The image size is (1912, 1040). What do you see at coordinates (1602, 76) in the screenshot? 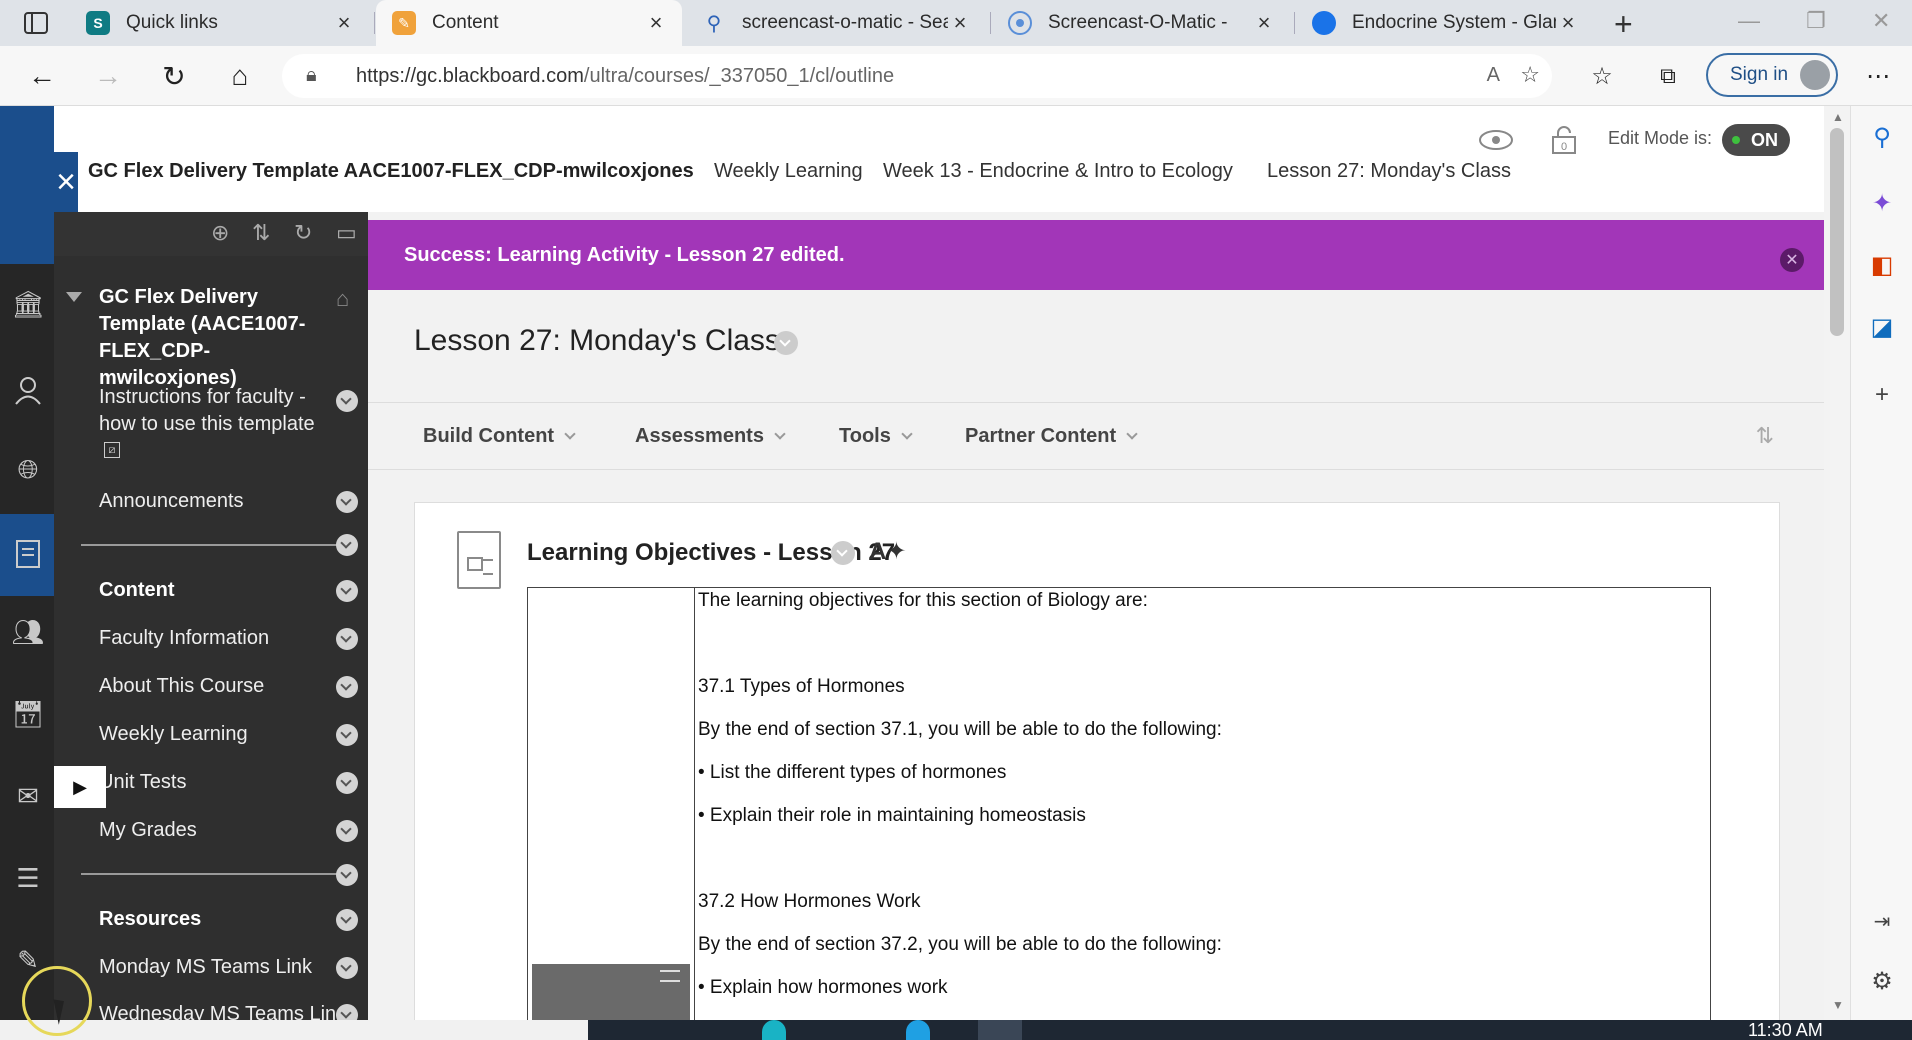
I see `favorites-icon: ☆` at bounding box center [1602, 76].